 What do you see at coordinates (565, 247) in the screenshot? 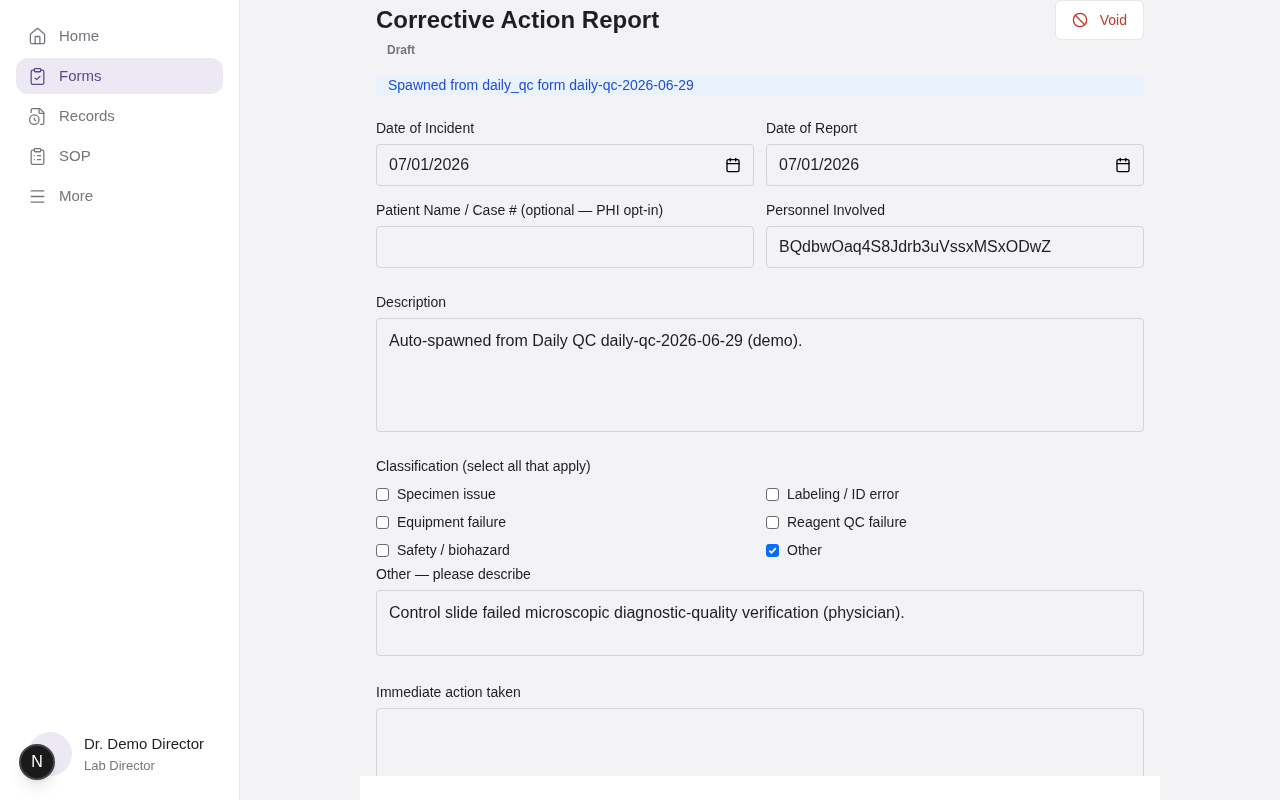
I see `text-field` at bounding box center [565, 247].